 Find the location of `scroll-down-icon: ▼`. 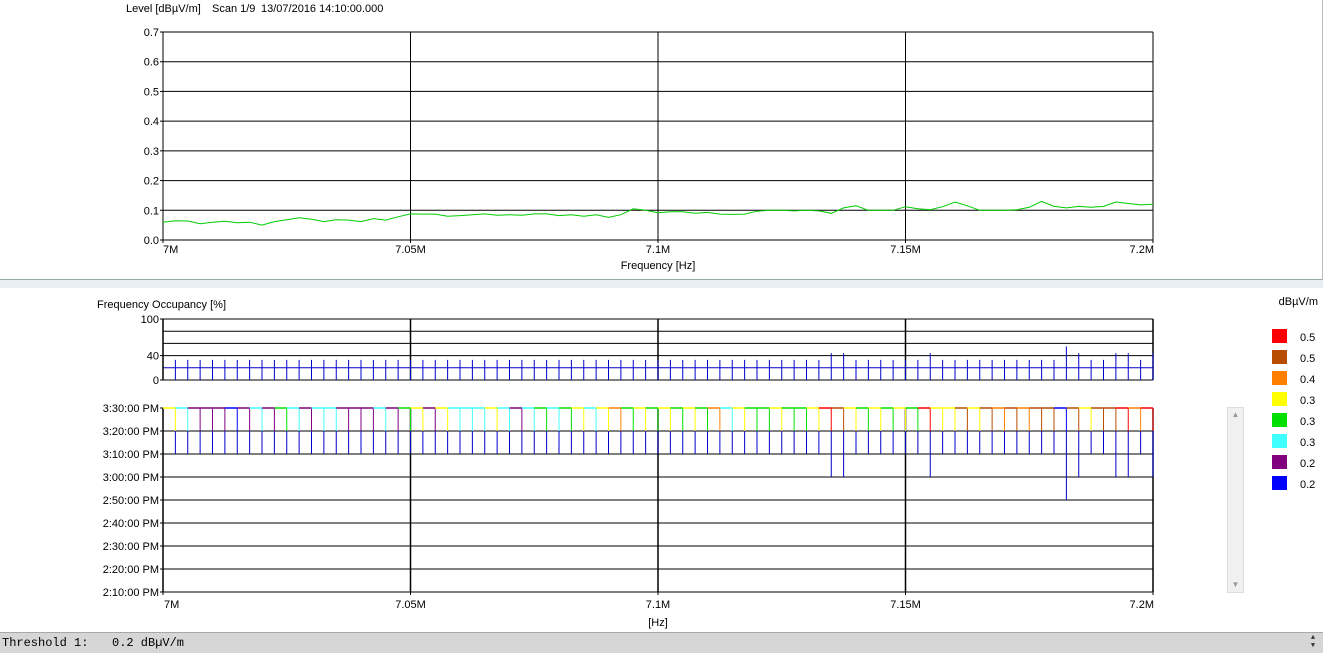

scroll-down-icon: ▼ is located at coordinates (1235, 585).